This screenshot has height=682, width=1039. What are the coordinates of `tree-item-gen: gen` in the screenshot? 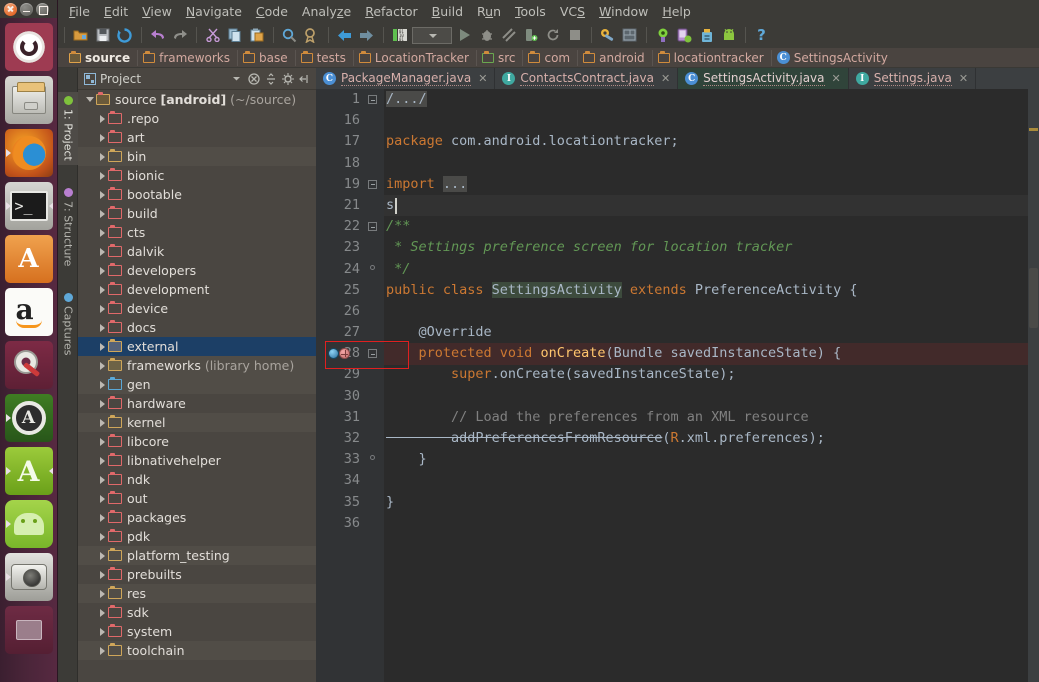 It's located at (197, 384).